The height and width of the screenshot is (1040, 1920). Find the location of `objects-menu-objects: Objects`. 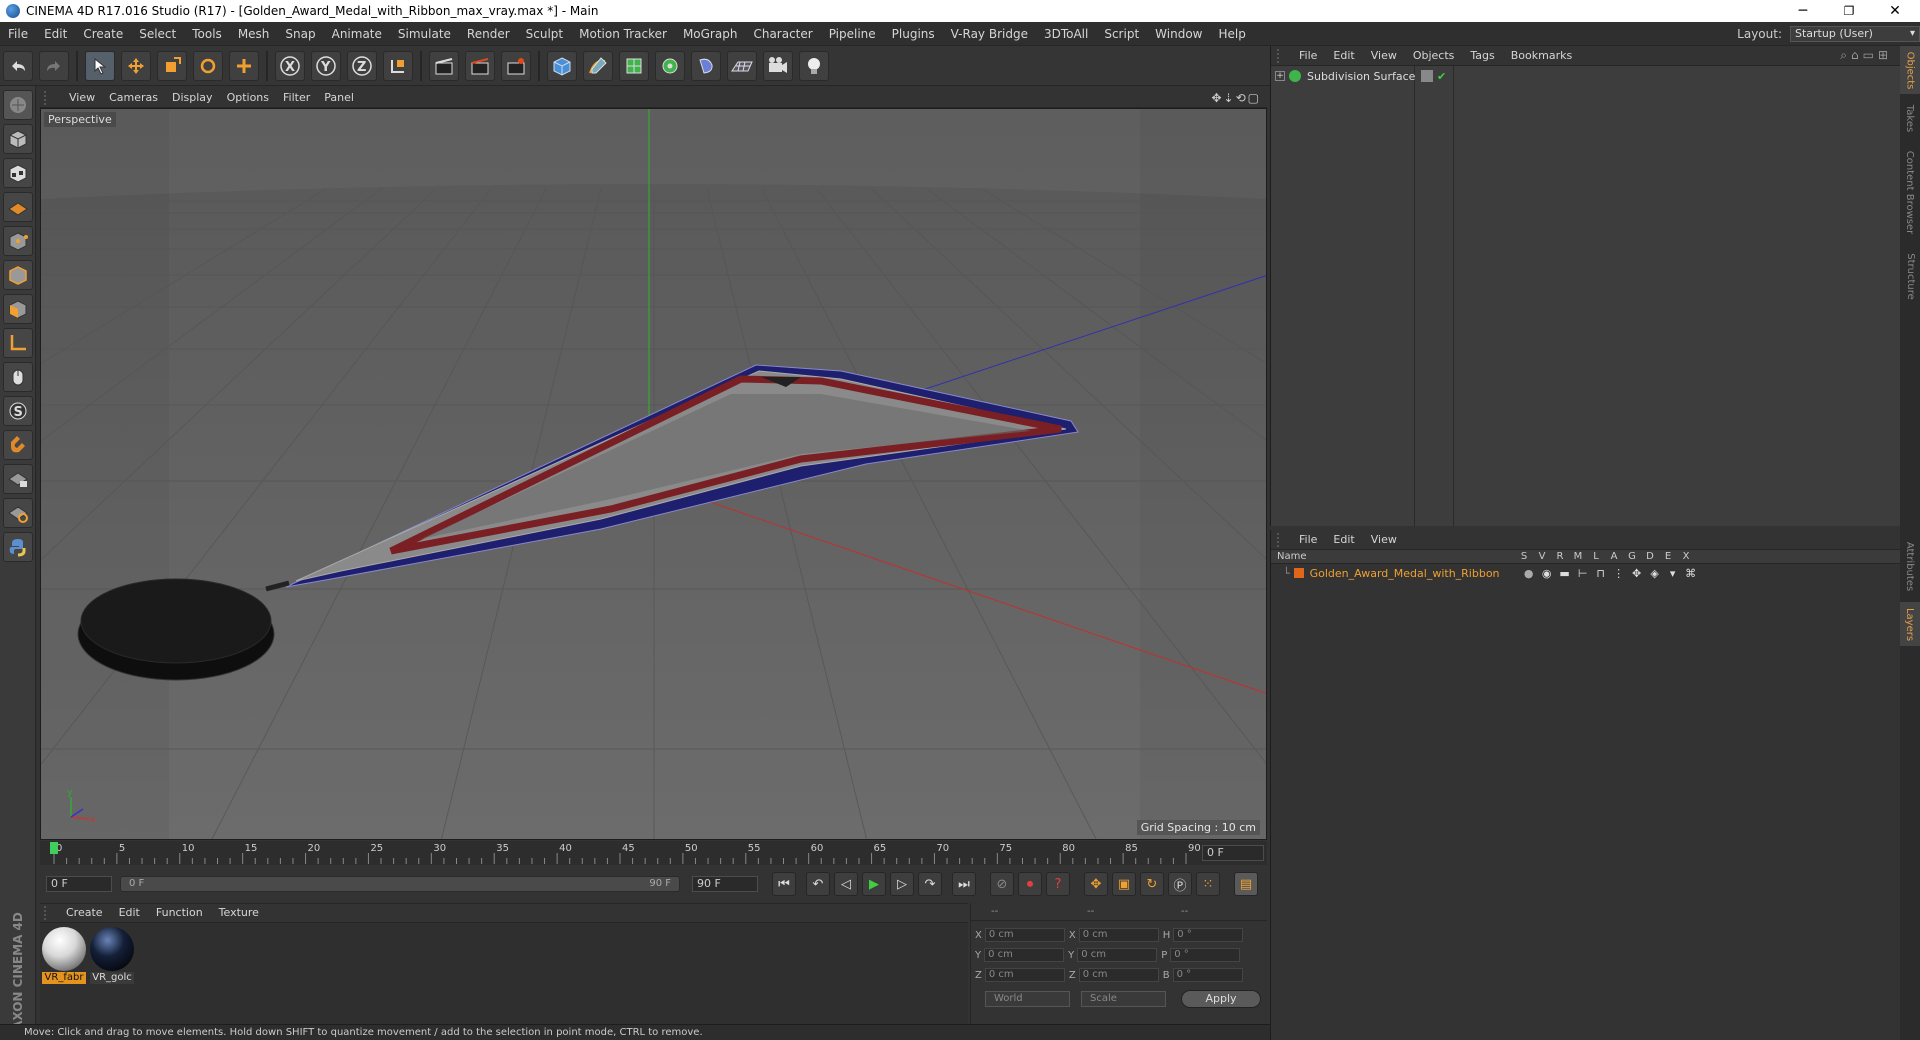

objects-menu-objects: Objects is located at coordinates (1434, 56).